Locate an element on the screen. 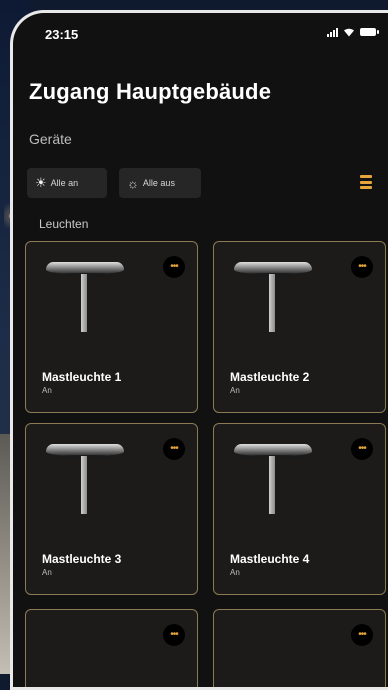  battery-icon is located at coordinates (369, 32).